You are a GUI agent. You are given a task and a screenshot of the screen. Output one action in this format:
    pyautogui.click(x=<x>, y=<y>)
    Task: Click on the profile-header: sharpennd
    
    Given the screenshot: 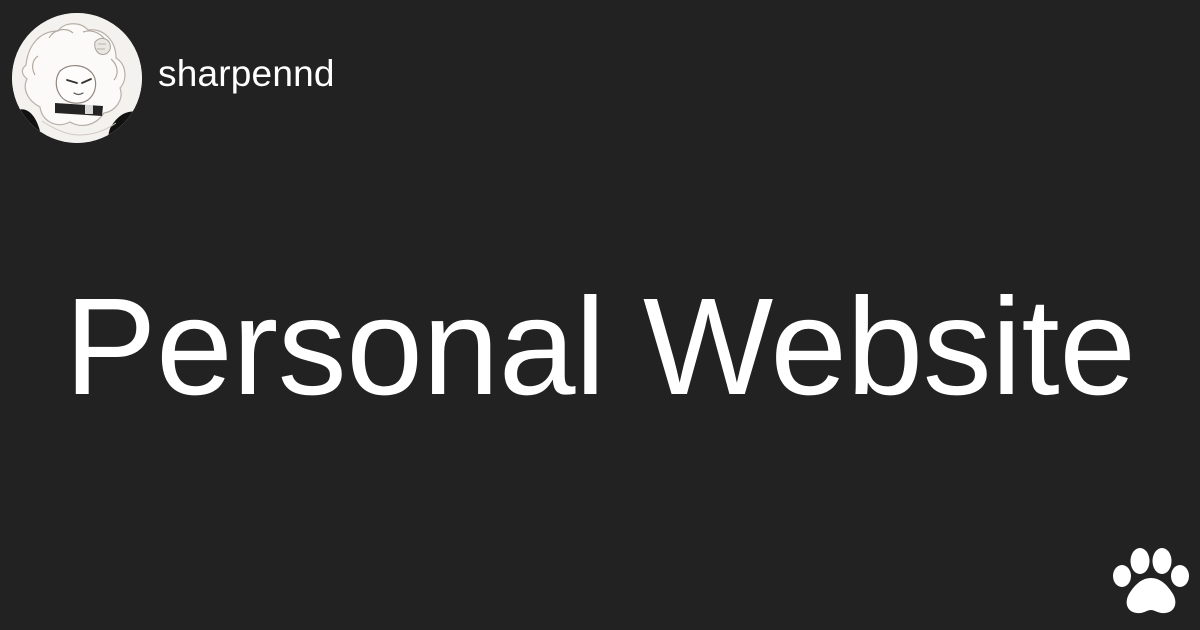 What is the action you would take?
    pyautogui.click(x=173, y=78)
    